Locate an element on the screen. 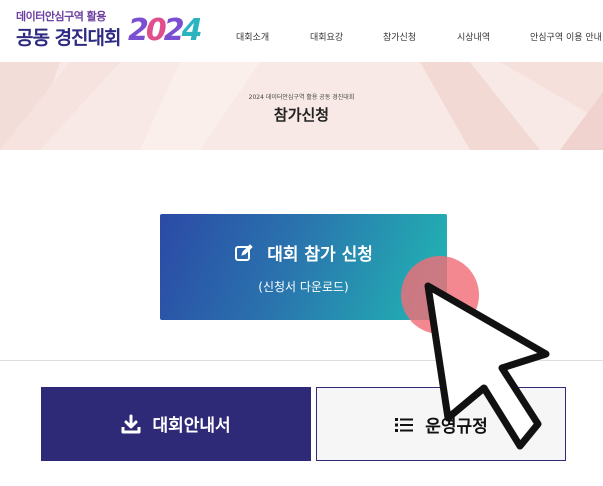  edit-icon is located at coordinates (244, 253).